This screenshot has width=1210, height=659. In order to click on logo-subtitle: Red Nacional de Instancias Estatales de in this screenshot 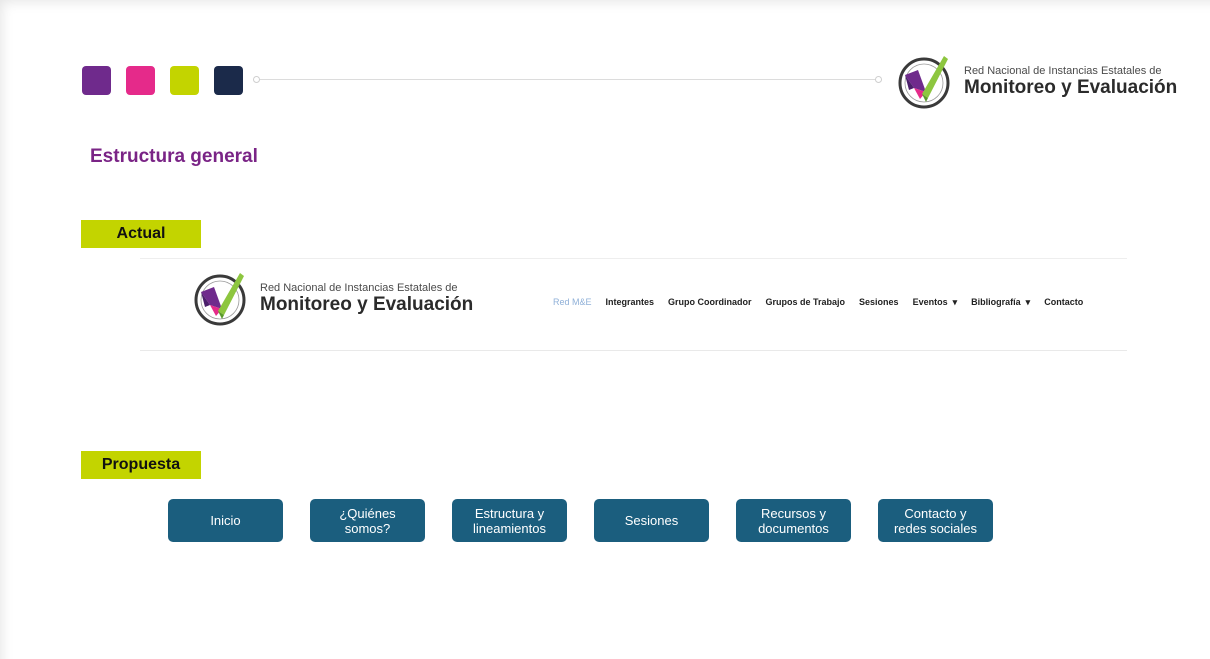, I will do `click(1063, 70)`.